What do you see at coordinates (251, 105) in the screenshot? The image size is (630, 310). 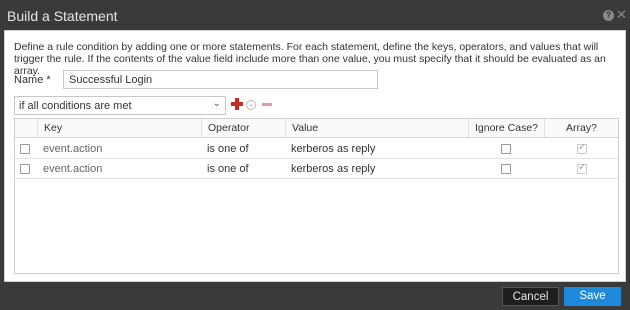 I see `chevron-circle-icon: ⌄` at bounding box center [251, 105].